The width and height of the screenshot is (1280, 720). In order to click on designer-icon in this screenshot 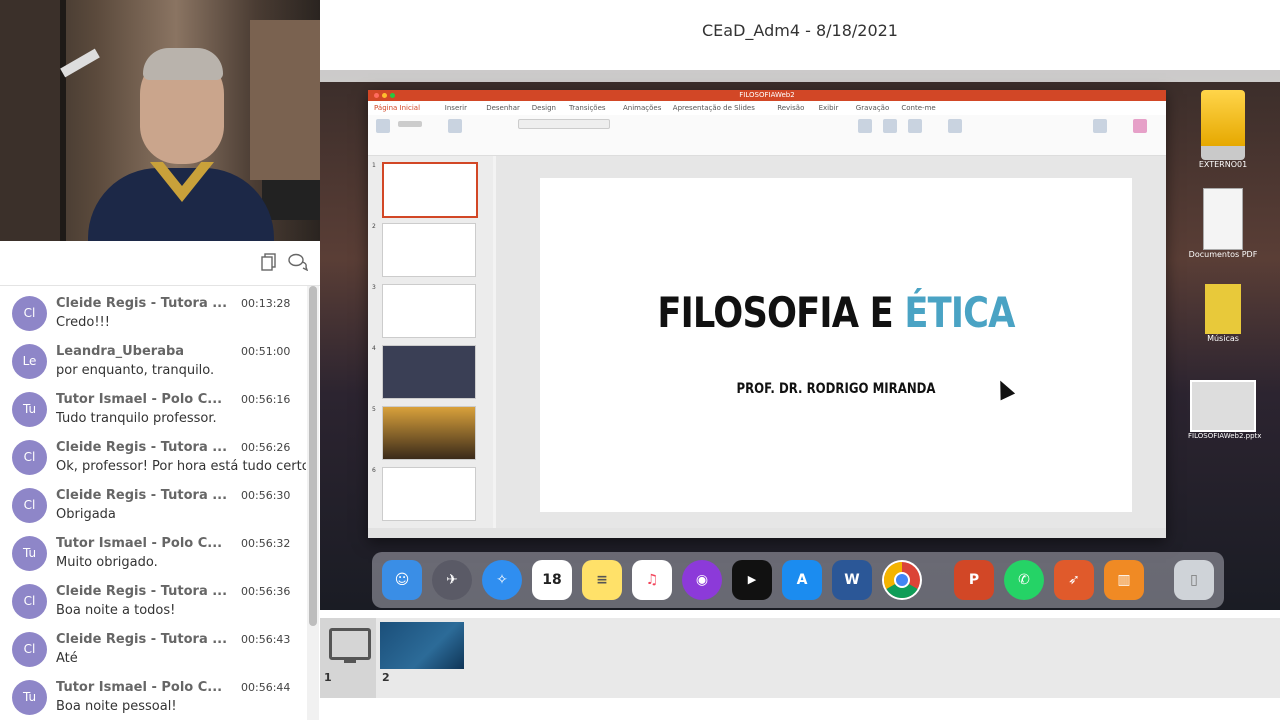, I will do `click(1140, 126)`.